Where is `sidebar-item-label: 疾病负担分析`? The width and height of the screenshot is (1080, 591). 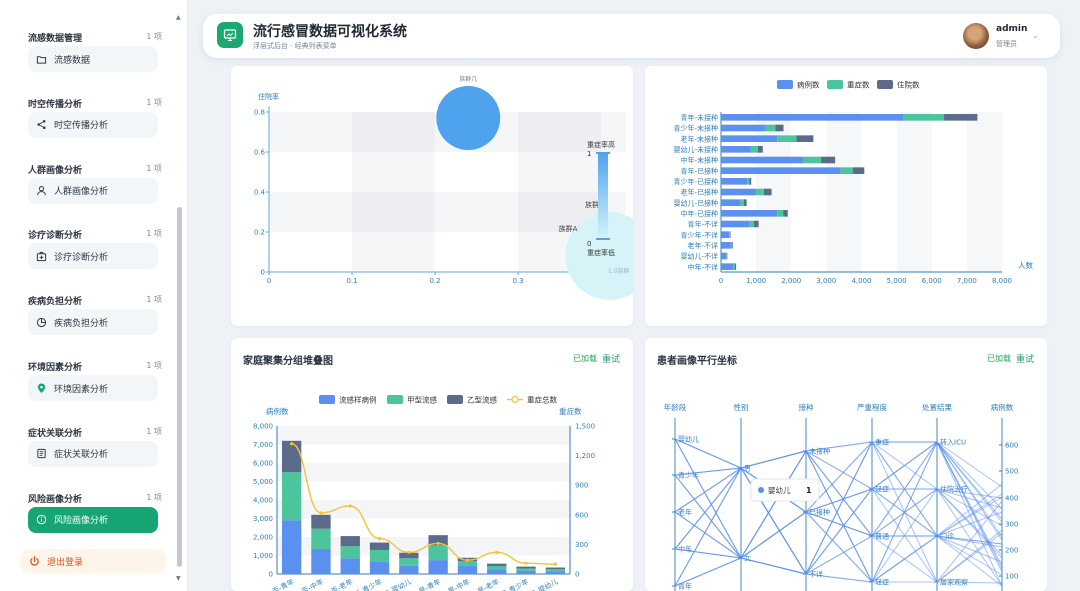
sidebar-item-label: 疾病负担分析 is located at coordinates (81, 323).